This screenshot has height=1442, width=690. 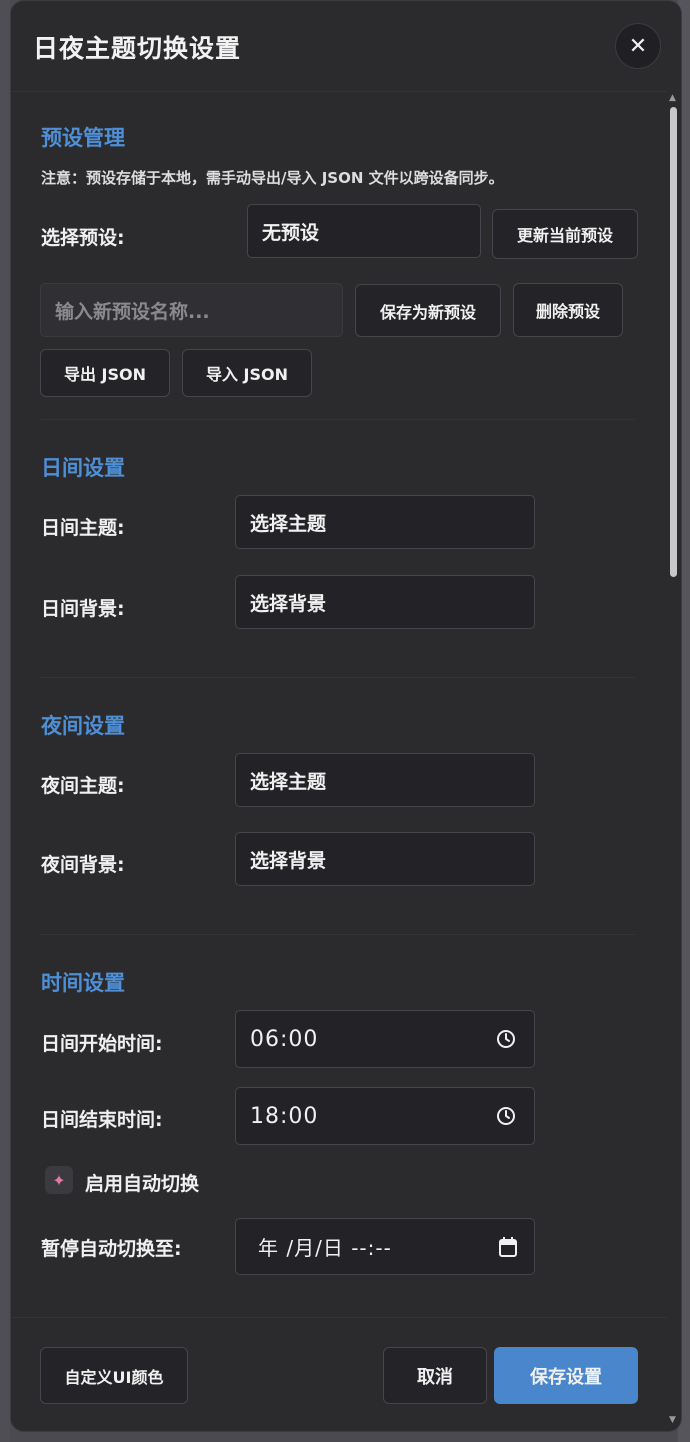 What do you see at coordinates (672, 1420) in the screenshot?
I see `scroll-down-icon: ▼` at bounding box center [672, 1420].